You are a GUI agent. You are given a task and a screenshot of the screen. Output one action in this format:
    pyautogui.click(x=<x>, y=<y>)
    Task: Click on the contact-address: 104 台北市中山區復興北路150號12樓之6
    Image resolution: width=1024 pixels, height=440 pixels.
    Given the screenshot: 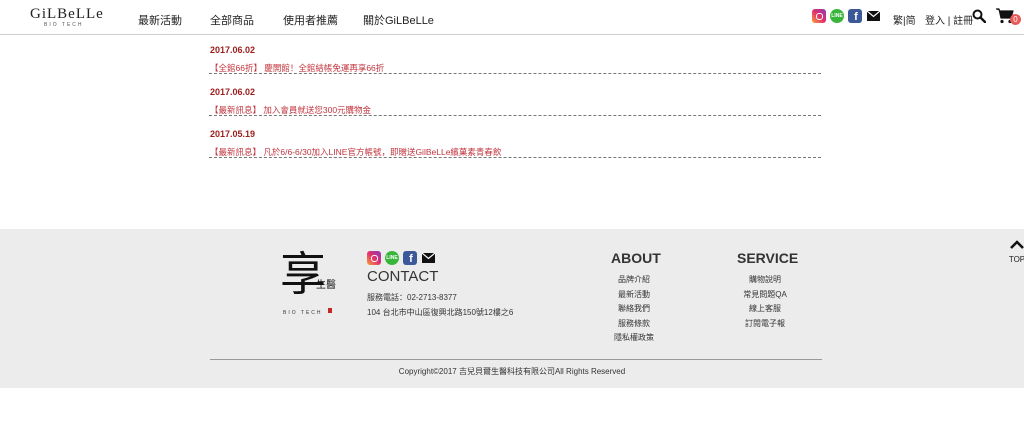 What is the action you would take?
    pyautogui.click(x=440, y=312)
    